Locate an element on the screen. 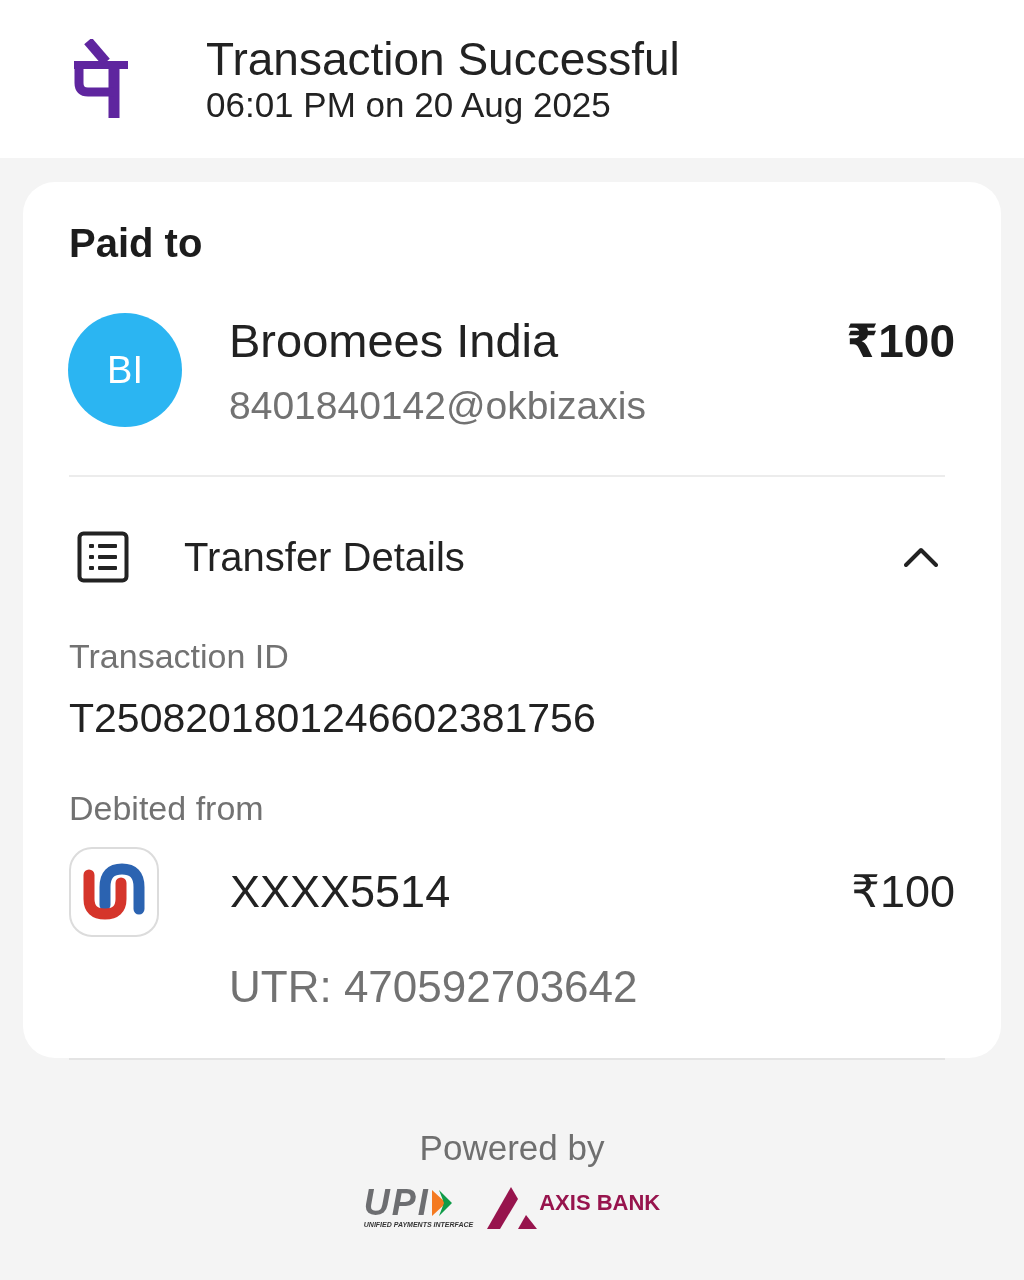 This screenshot has height=1280, width=1024. field-label: Debited from is located at coordinates (167, 808).